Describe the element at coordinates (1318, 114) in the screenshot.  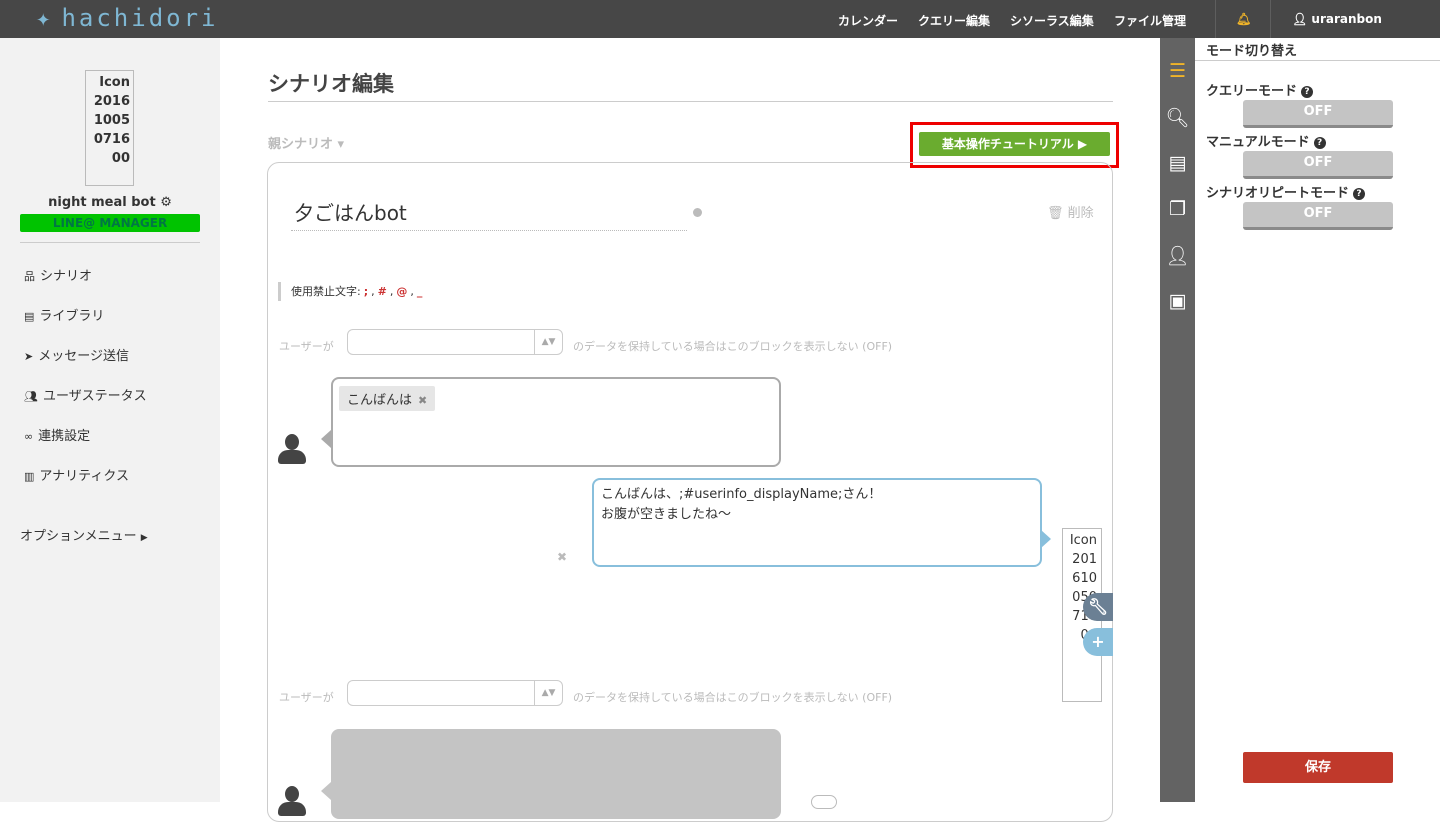
I see `query-mode-toggle: OFF` at that location.